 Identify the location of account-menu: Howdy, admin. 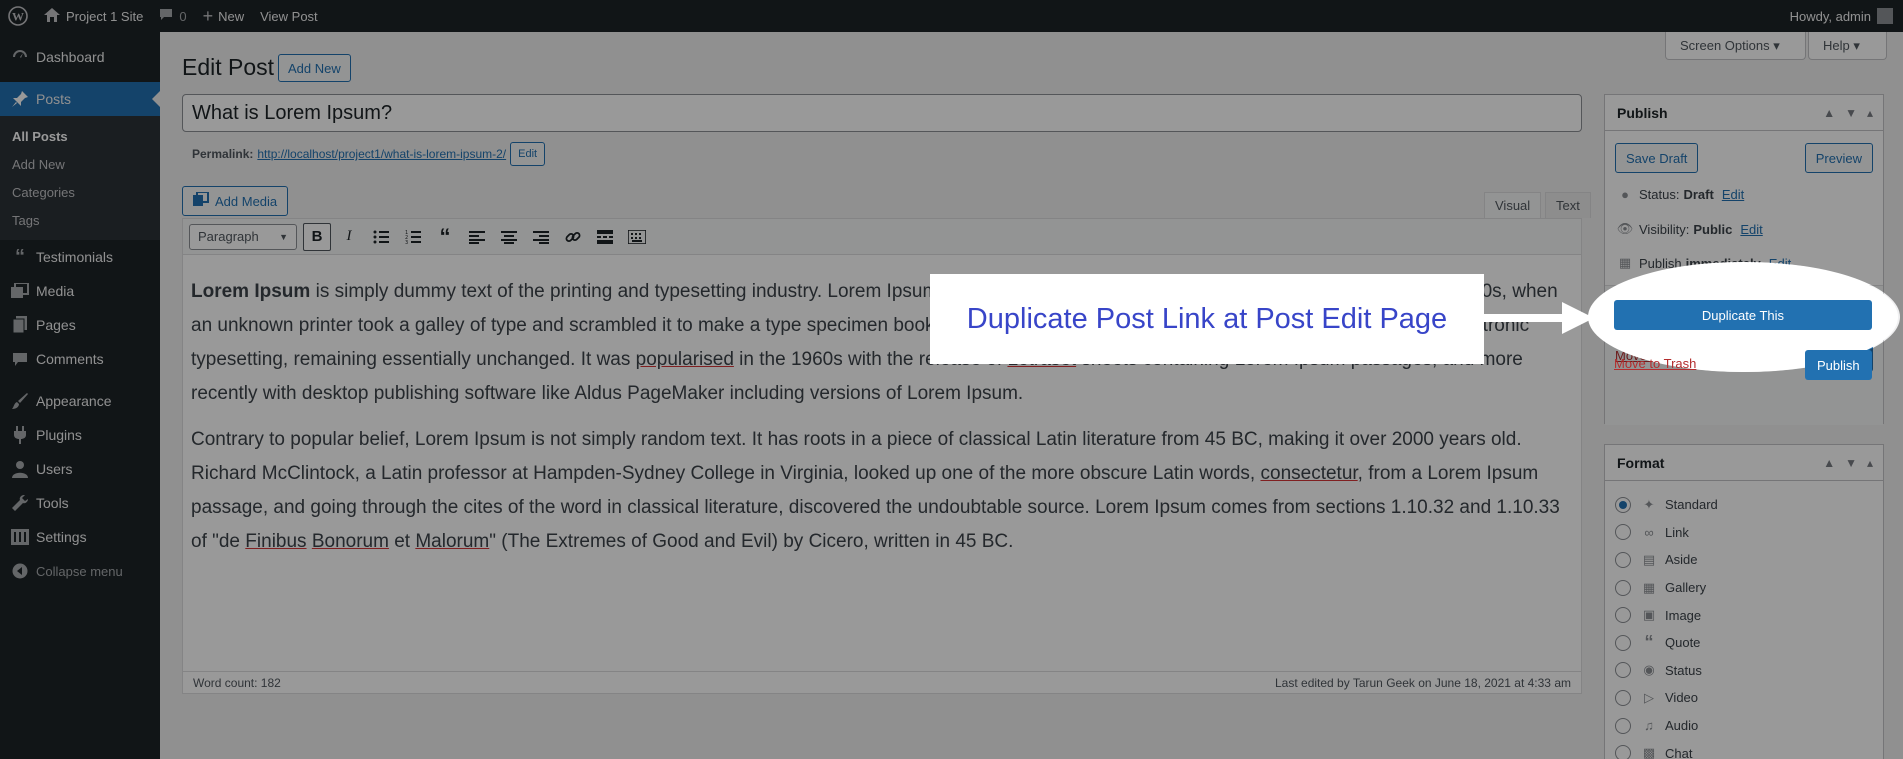
(1842, 16).